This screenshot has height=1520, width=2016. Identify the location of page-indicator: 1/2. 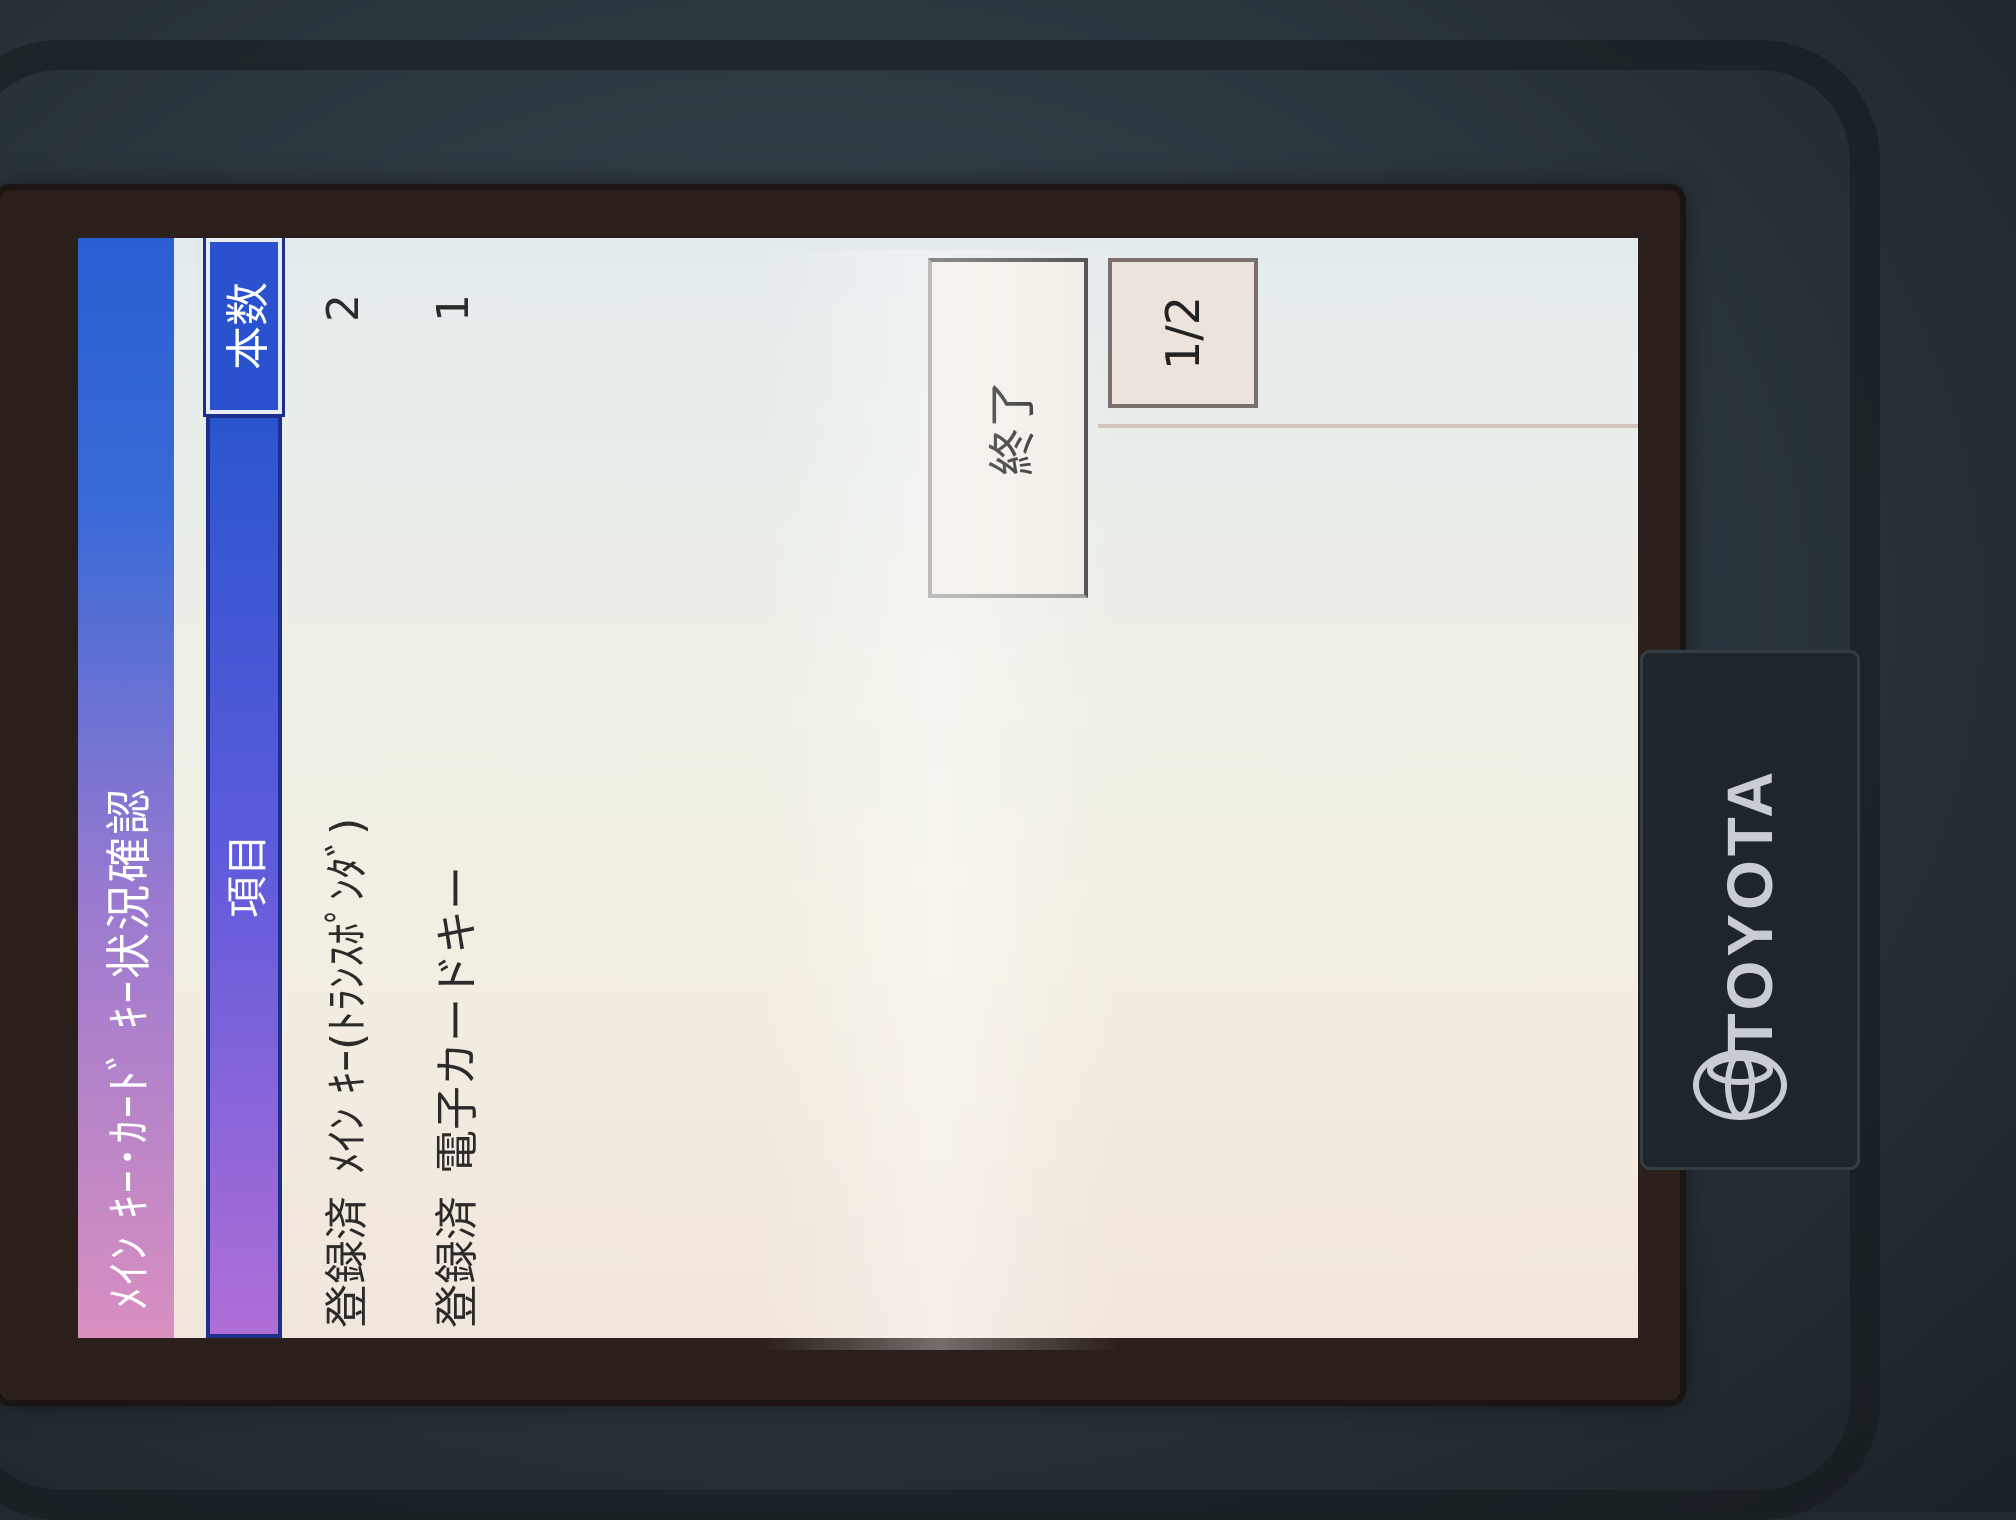
(1183, 333).